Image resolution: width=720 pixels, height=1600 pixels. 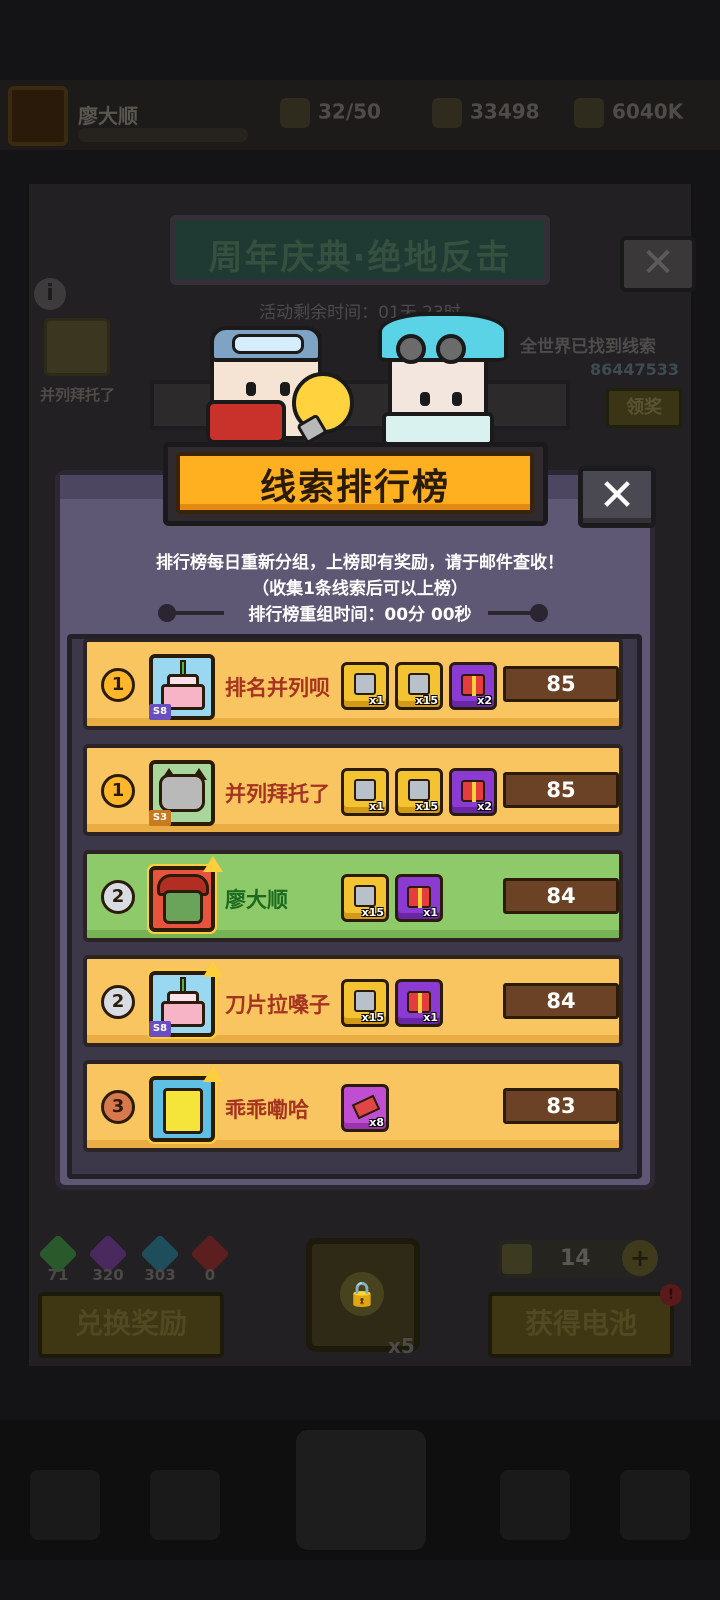 I want to click on player-nickname: 并列拜托了, so click(x=277, y=794).